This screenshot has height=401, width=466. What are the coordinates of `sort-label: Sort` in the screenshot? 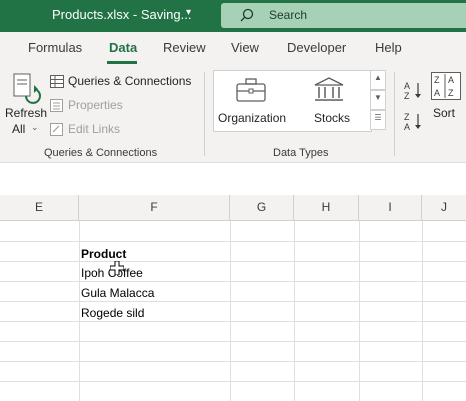 It's located at (444, 113).